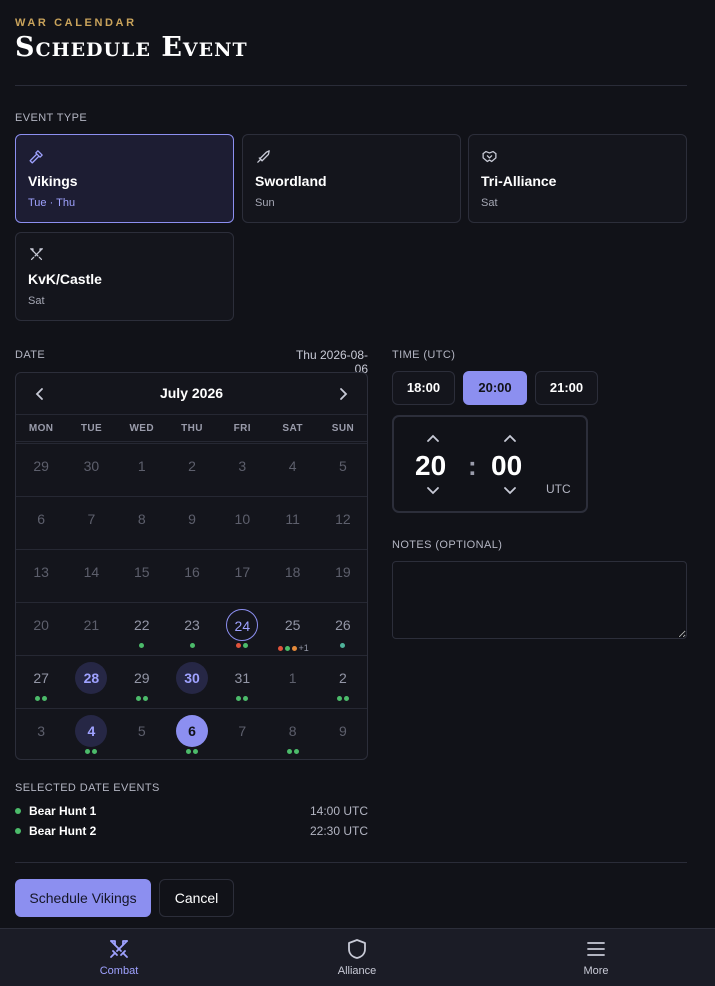 Image resolution: width=715 pixels, height=986 pixels. Describe the element at coordinates (423, 388) in the screenshot. I see `time-preset-1800: 18:00` at that location.